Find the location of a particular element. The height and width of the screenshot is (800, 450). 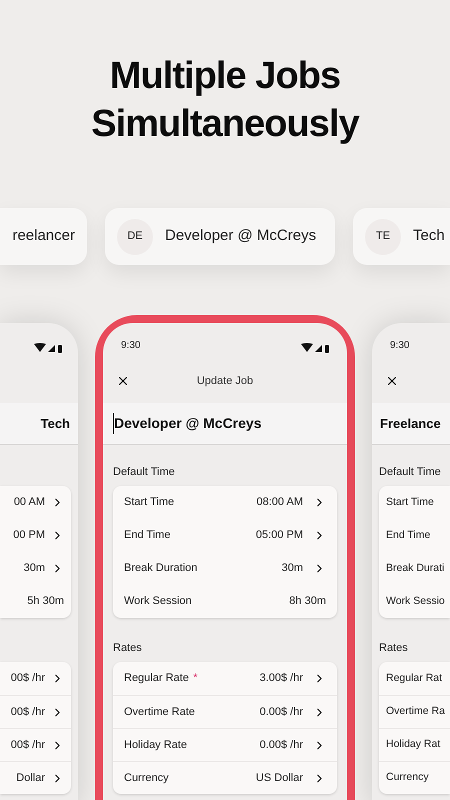

job-name-field: Tech is located at coordinates (55, 424).